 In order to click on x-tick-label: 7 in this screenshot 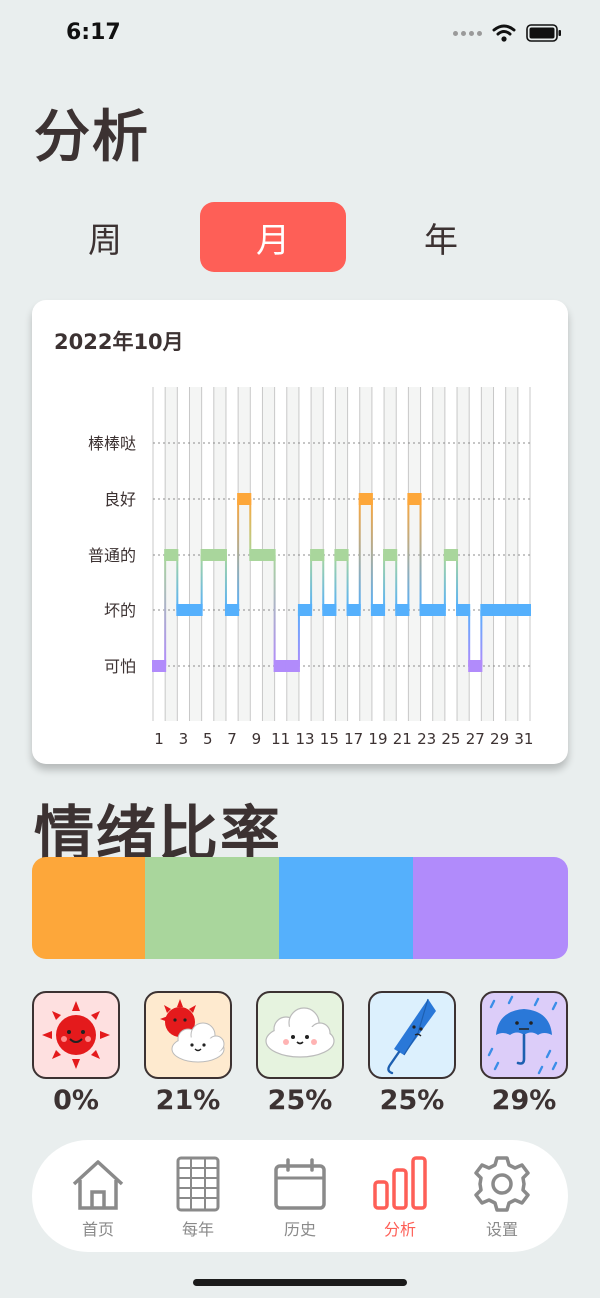, I will do `click(232, 739)`.